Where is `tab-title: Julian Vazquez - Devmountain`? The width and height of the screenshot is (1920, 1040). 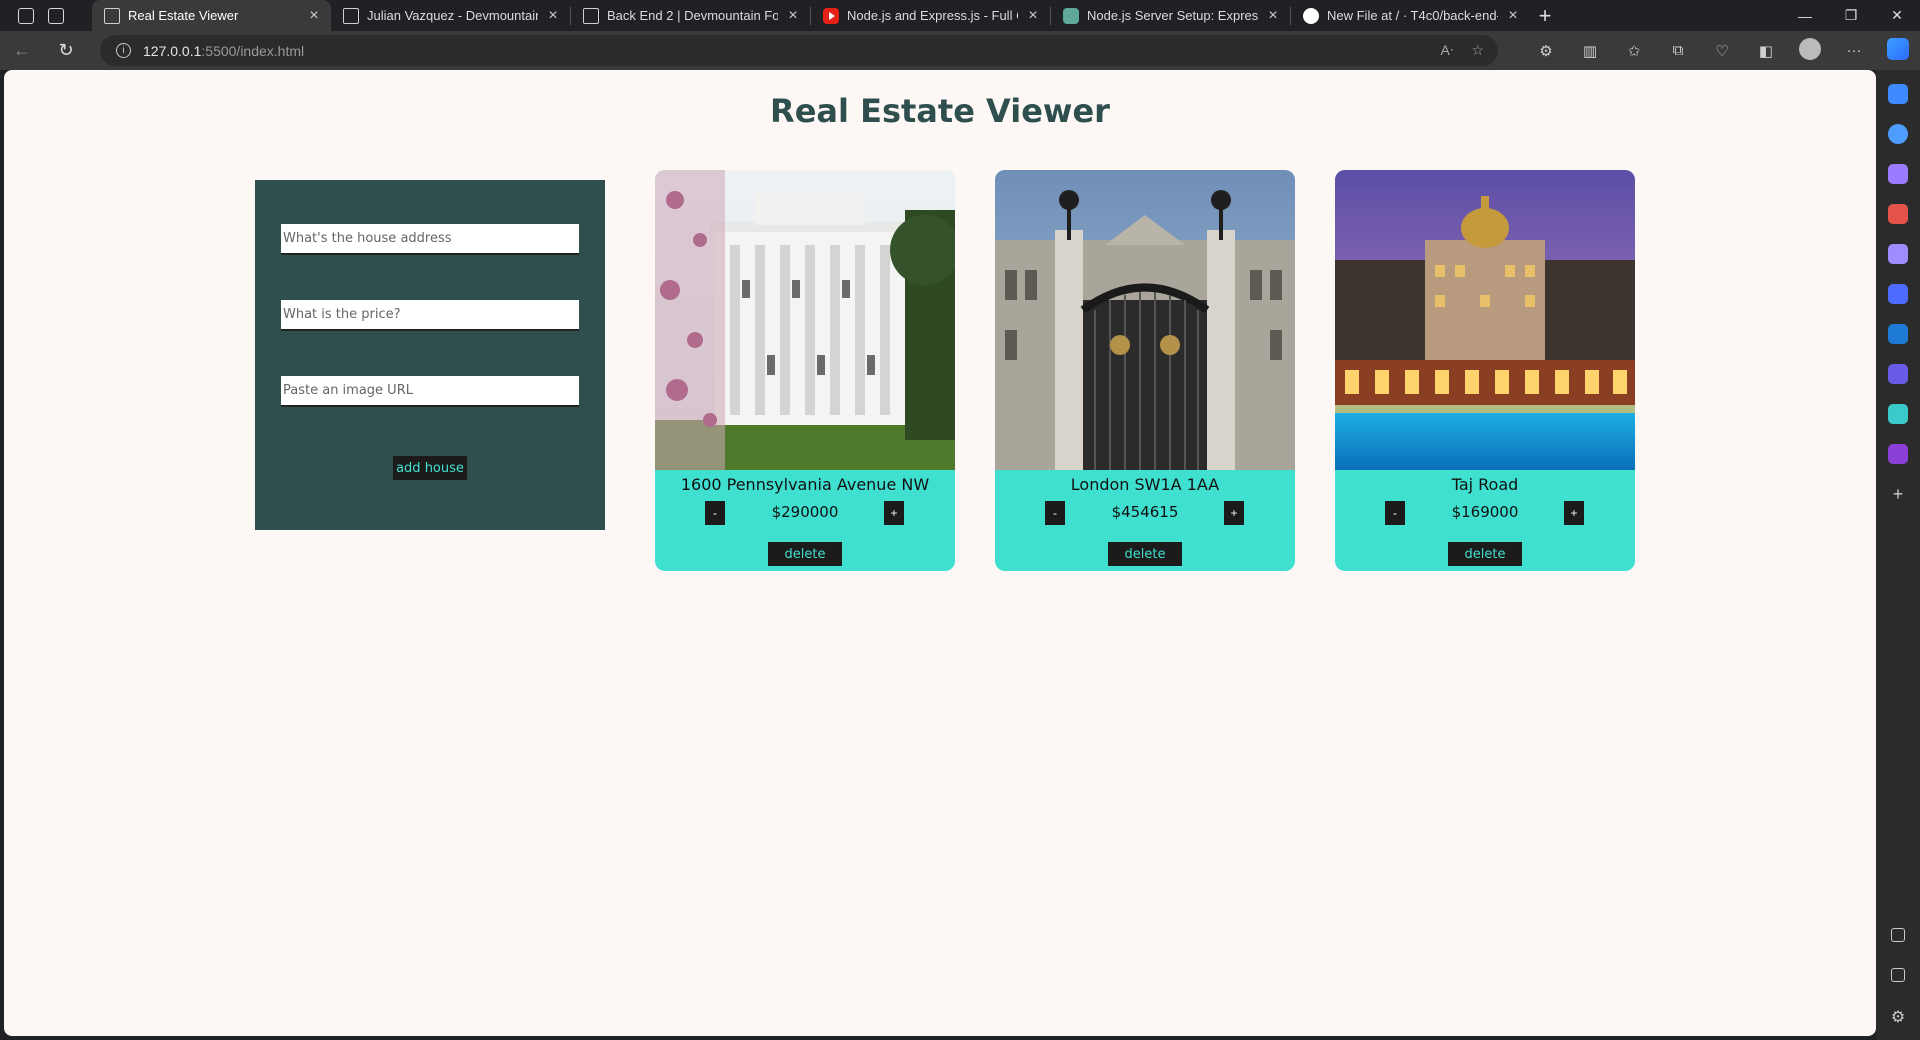
tab-title: Julian Vazquez - Devmountain is located at coordinates (452, 15).